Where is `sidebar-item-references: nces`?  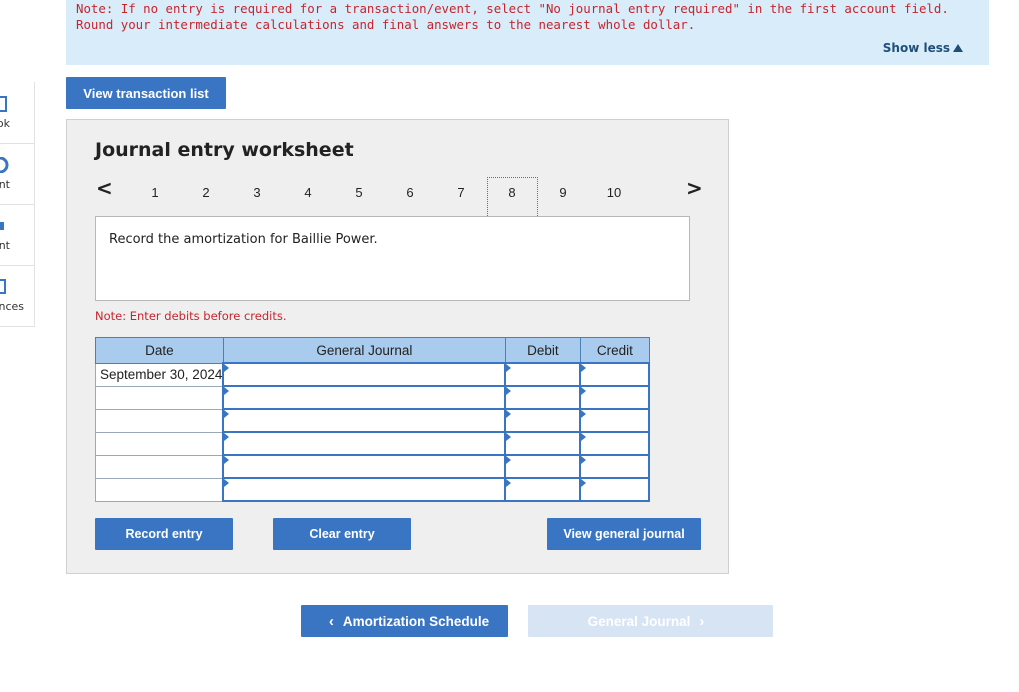
sidebar-item-references: nces is located at coordinates (17, 296).